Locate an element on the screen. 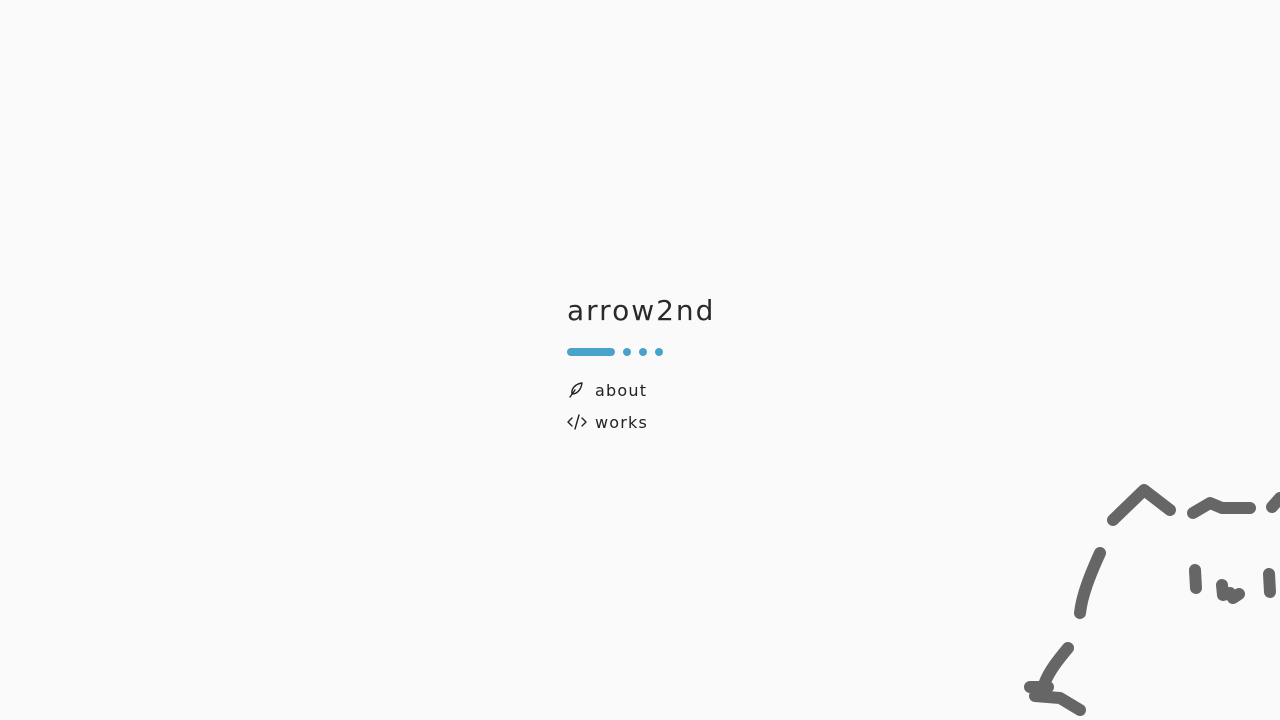 The height and width of the screenshot is (720, 1280). nav-link-about: about is located at coordinates (677, 390).